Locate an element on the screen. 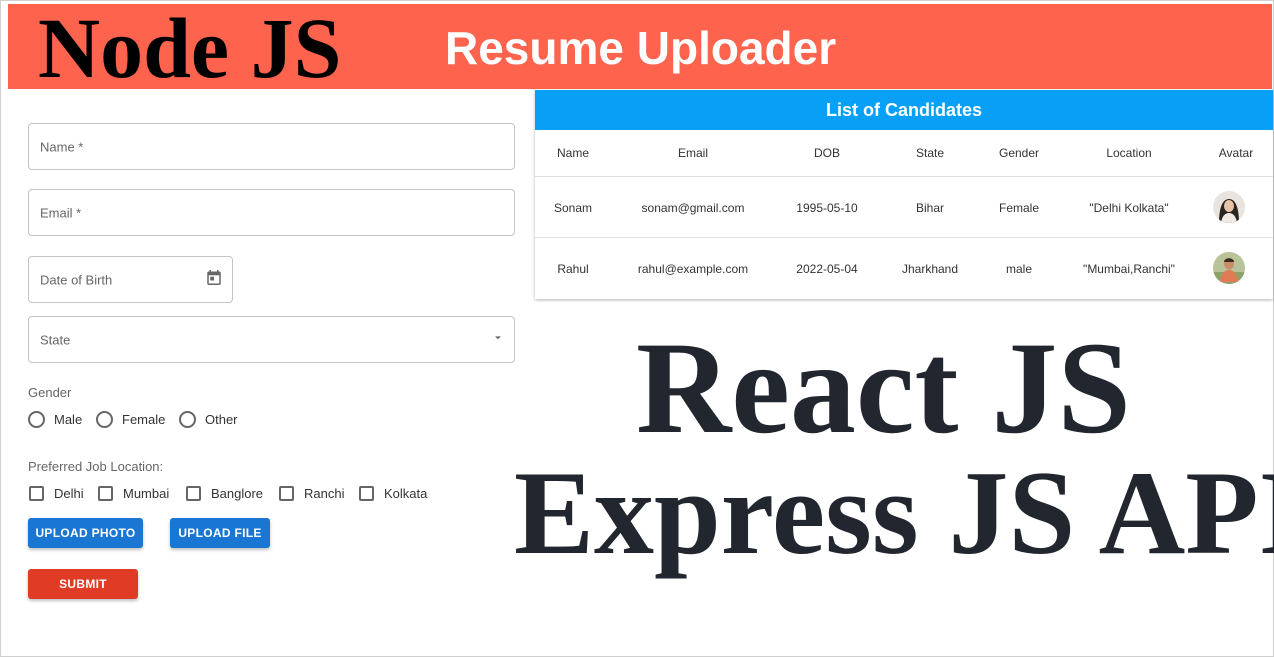 The image size is (1274, 657). overlay-heading-express: Express JS API is located at coordinates (894, 512).